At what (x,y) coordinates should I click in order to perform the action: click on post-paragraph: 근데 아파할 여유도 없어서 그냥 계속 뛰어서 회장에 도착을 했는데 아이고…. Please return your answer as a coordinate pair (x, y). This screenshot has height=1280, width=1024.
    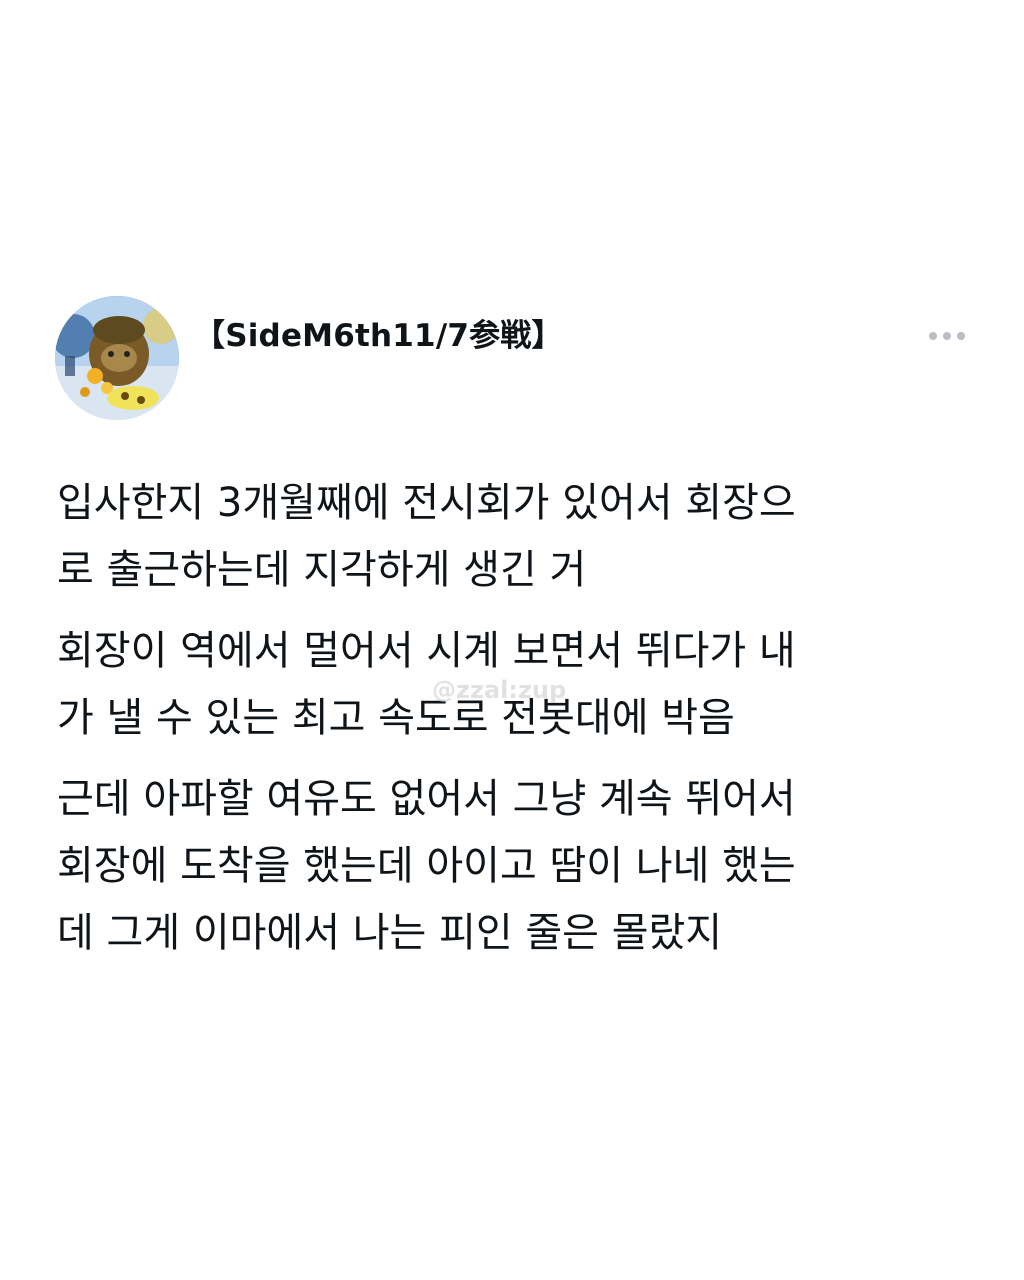
    Looking at the image, I should click on (507, 866).